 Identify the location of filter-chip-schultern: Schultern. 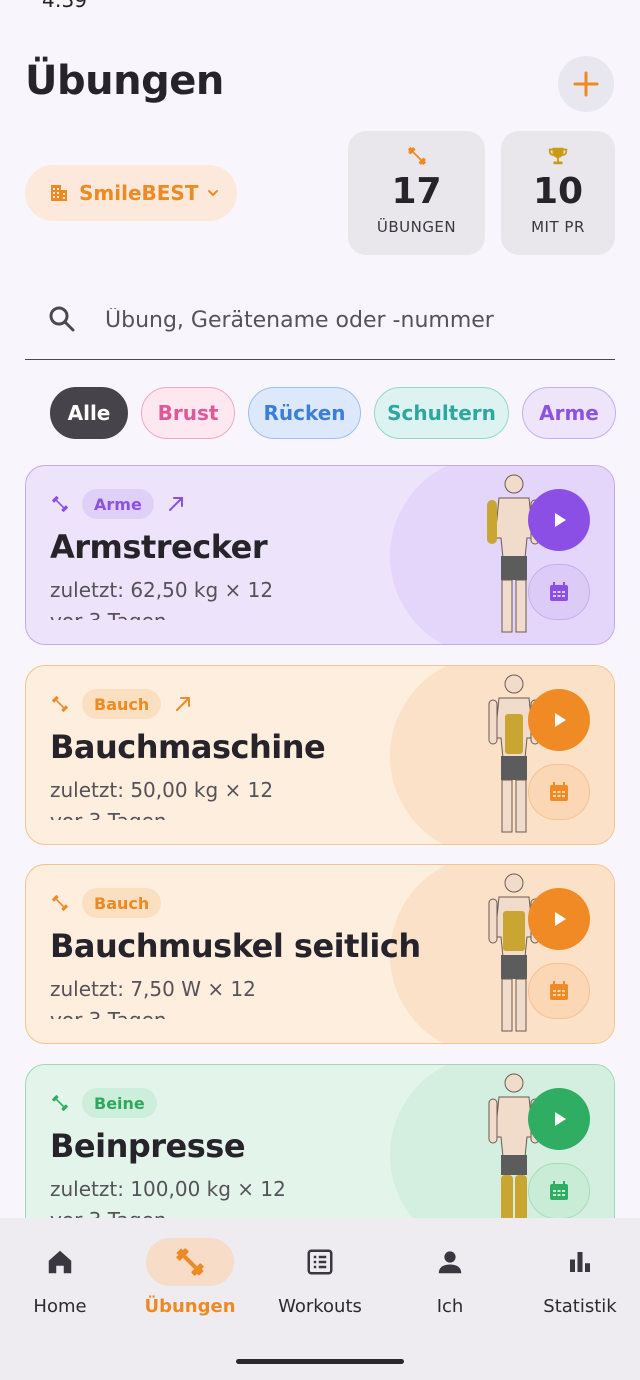
(441, 413).